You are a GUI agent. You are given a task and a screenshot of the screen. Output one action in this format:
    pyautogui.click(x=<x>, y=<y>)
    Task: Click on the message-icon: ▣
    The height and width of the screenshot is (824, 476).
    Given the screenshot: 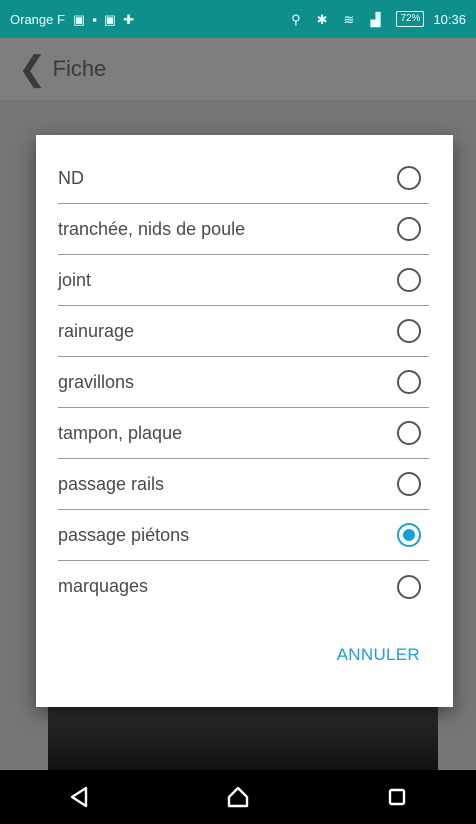 What is the action you would take?
    pyautogui.click(x=79, y=19)
    